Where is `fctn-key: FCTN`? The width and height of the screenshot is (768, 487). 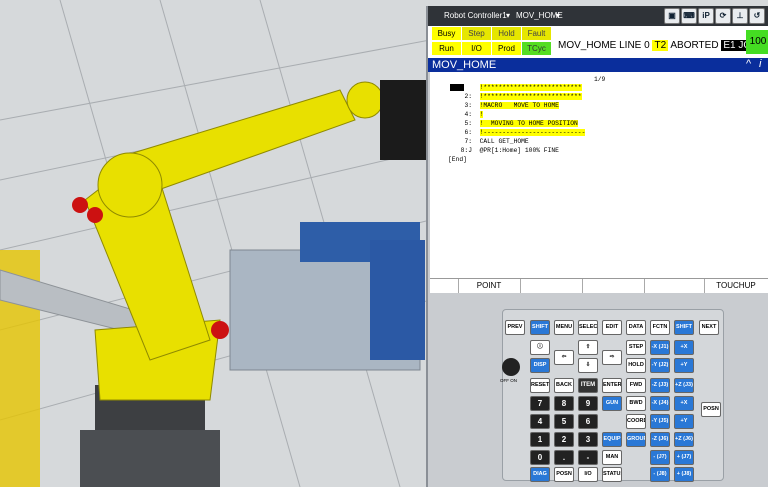
fctn-key: FCTN is located at coordinates (660, 327).